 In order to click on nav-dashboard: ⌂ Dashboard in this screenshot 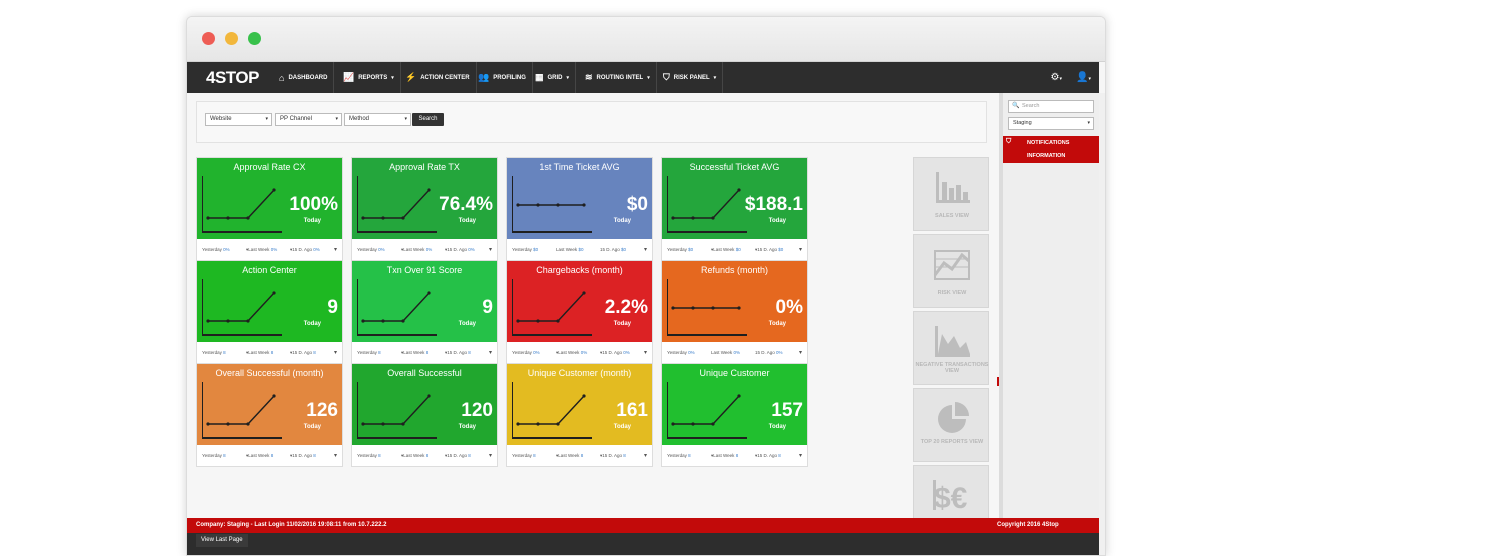, I will do `click(304, 77)`.